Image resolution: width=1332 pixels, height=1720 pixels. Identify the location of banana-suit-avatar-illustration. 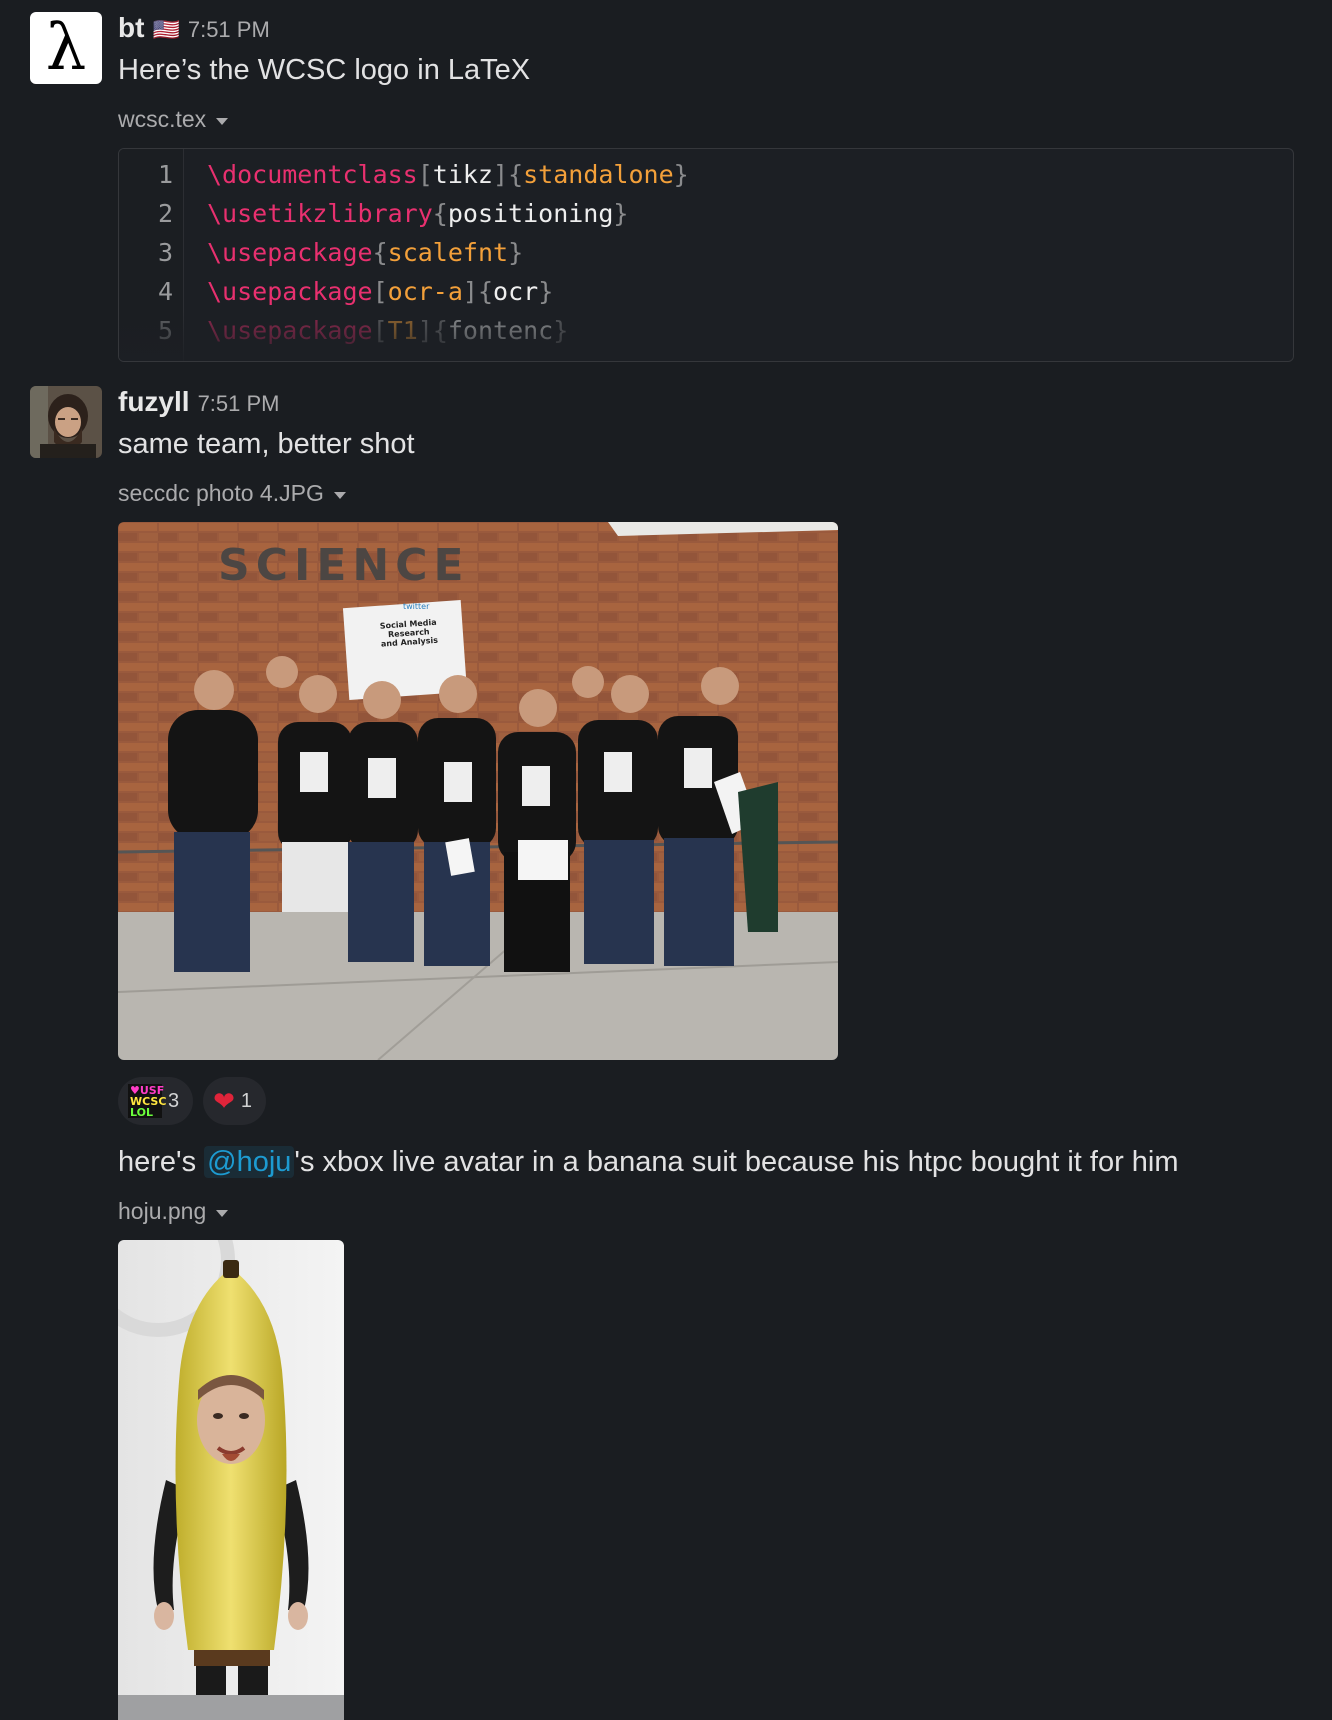
(231, 1480).